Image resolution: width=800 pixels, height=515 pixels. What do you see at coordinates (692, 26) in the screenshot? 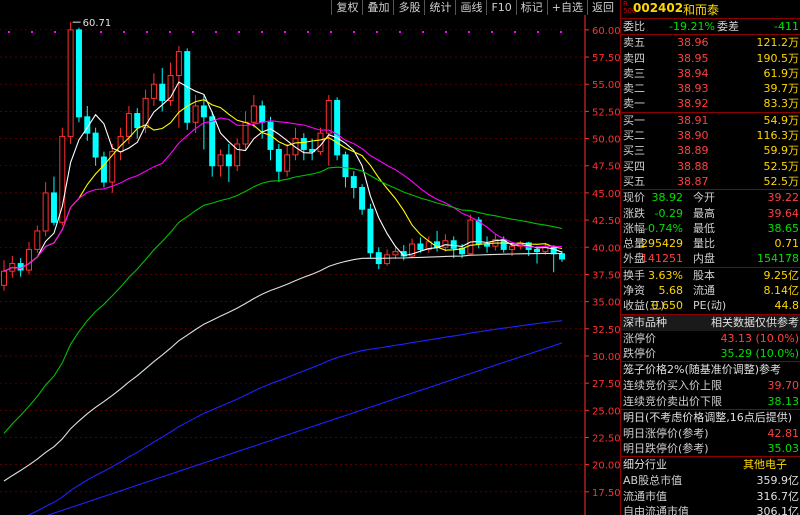
I see `weibi-value: -19.21%` at bounding box center [692, 26].